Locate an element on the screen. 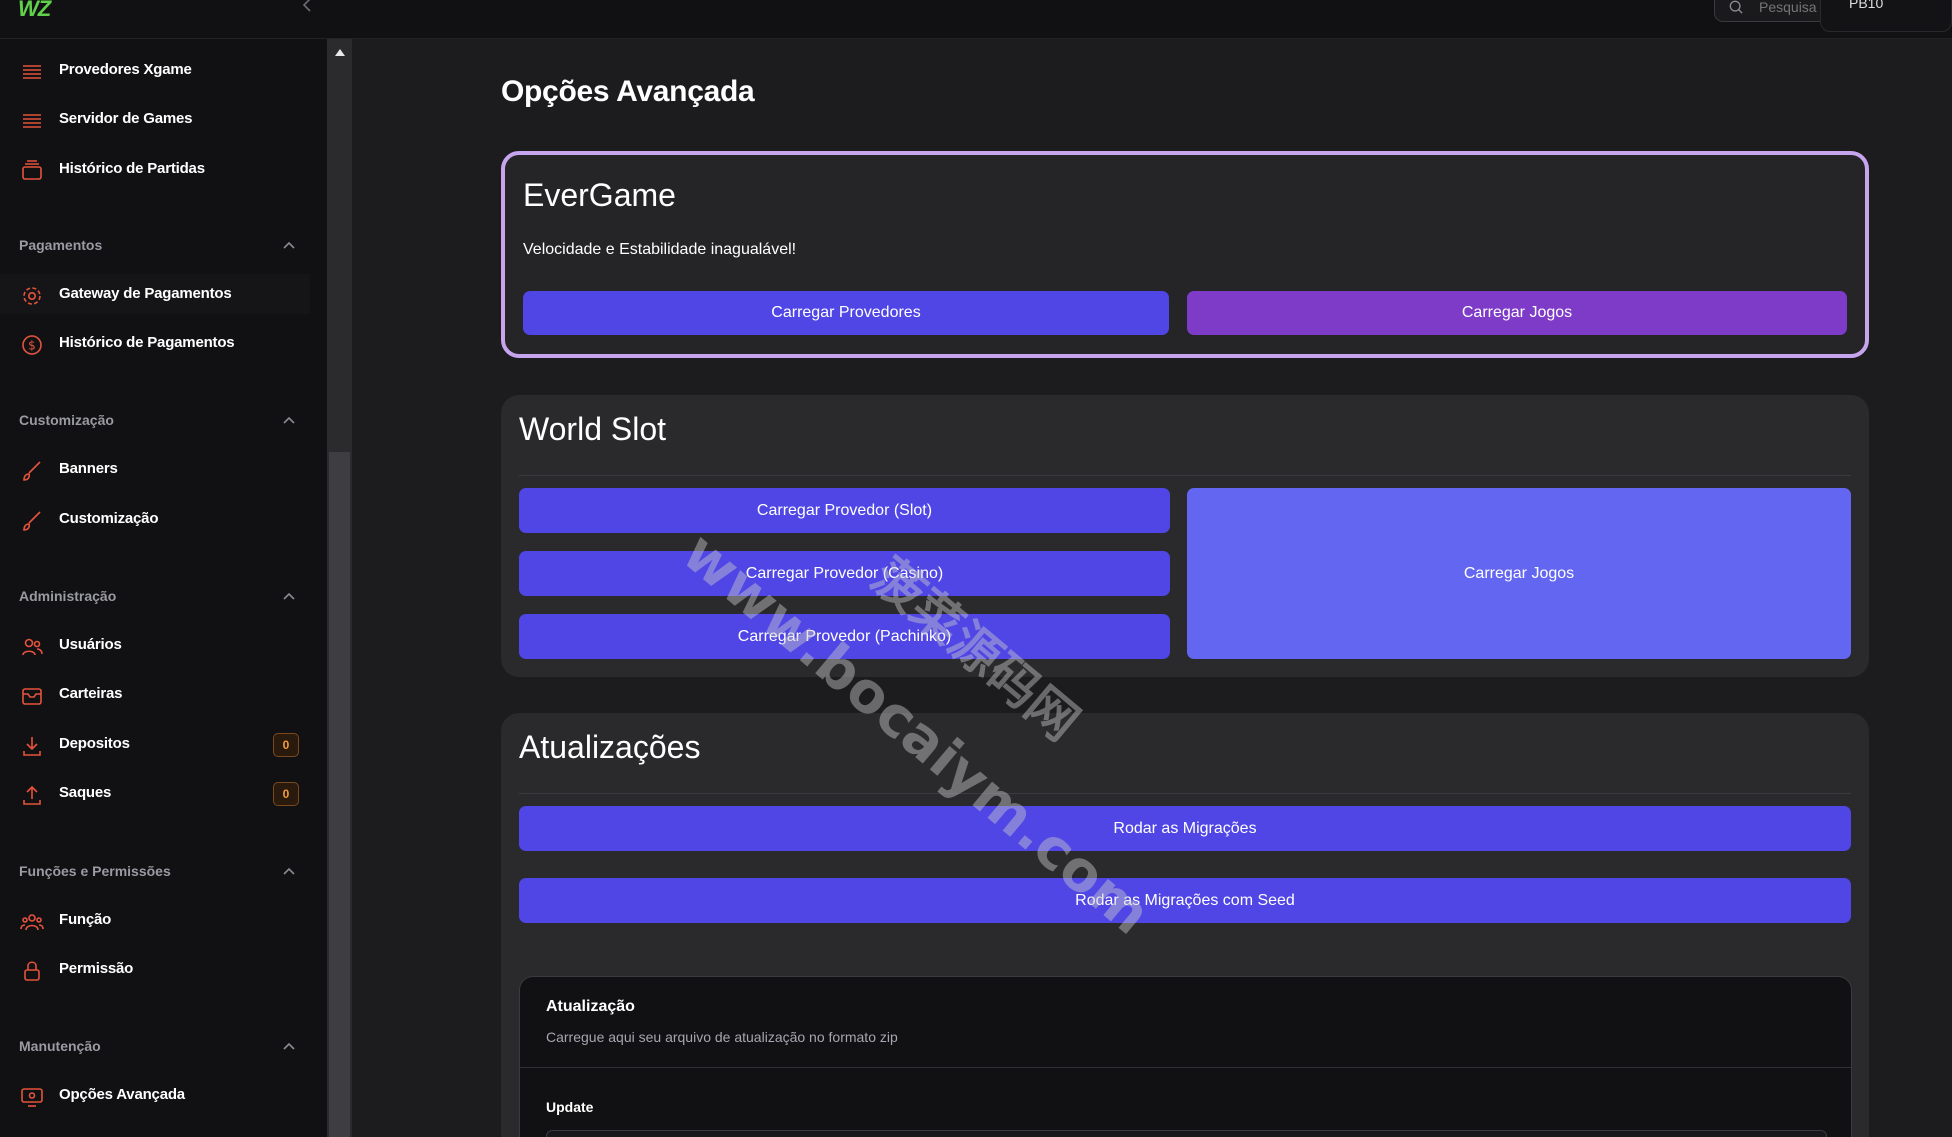 The image size is (1952, 1137). sidebar-item-label: Histórico de Pagamentos is located at coordinates (147, 342).